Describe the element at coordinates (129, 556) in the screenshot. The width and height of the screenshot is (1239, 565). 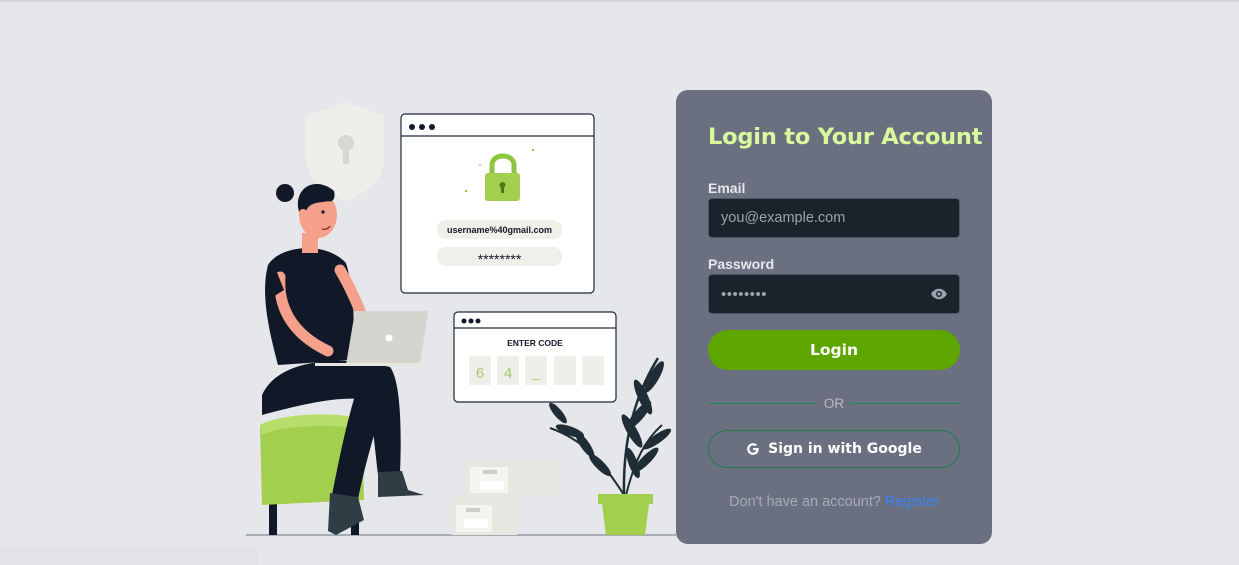
I see `bottom-ghost-bar` at that location.